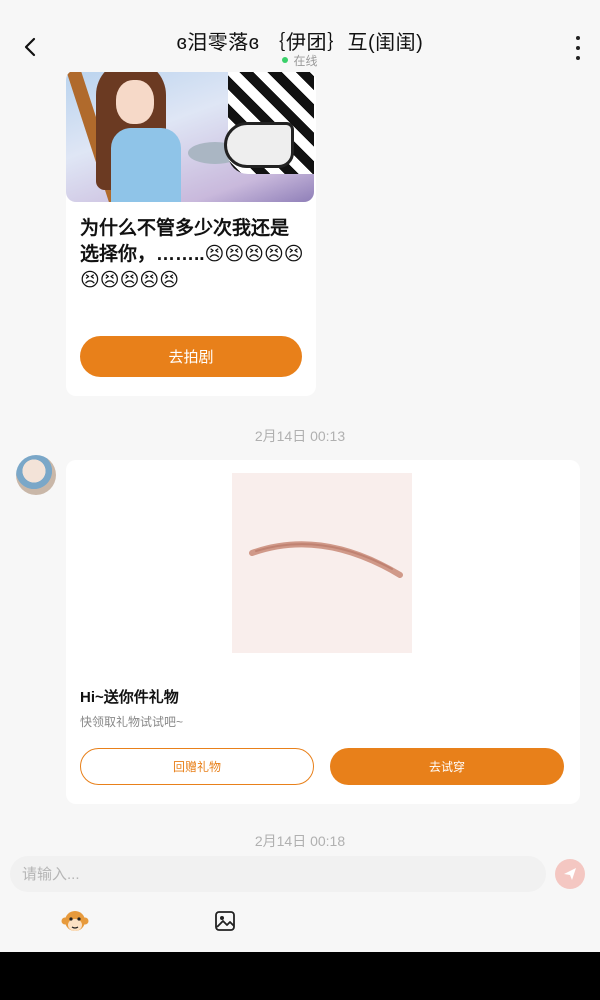  I want to click on input-toolbar, so click(300, 926).